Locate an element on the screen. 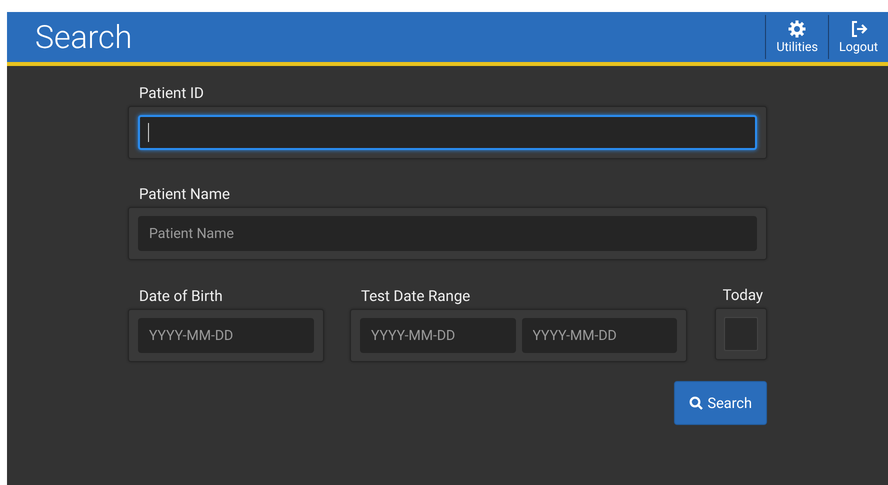  patient-id-field is located at coordinates (447, 132).